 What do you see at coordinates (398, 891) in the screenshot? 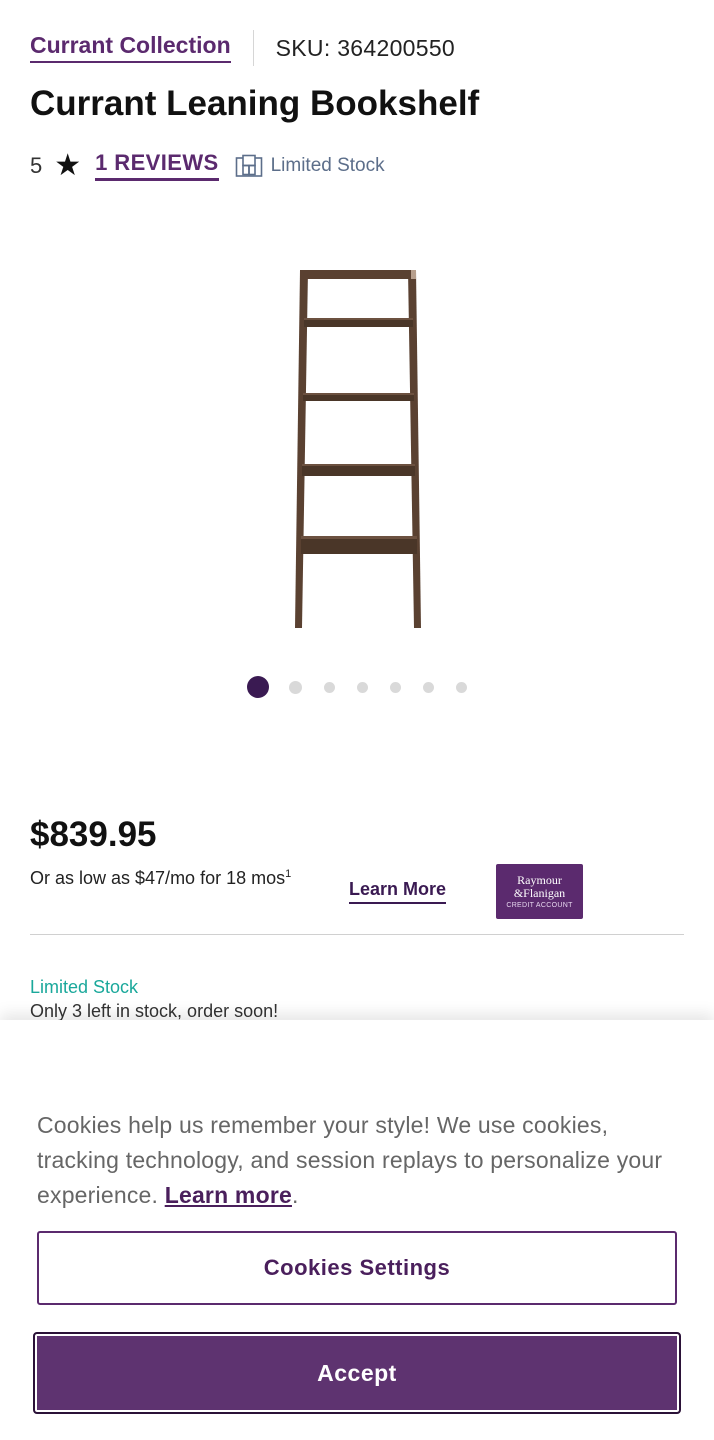
I see `financing-learn-more-link: Learn More` at bounding box center [398, 891].